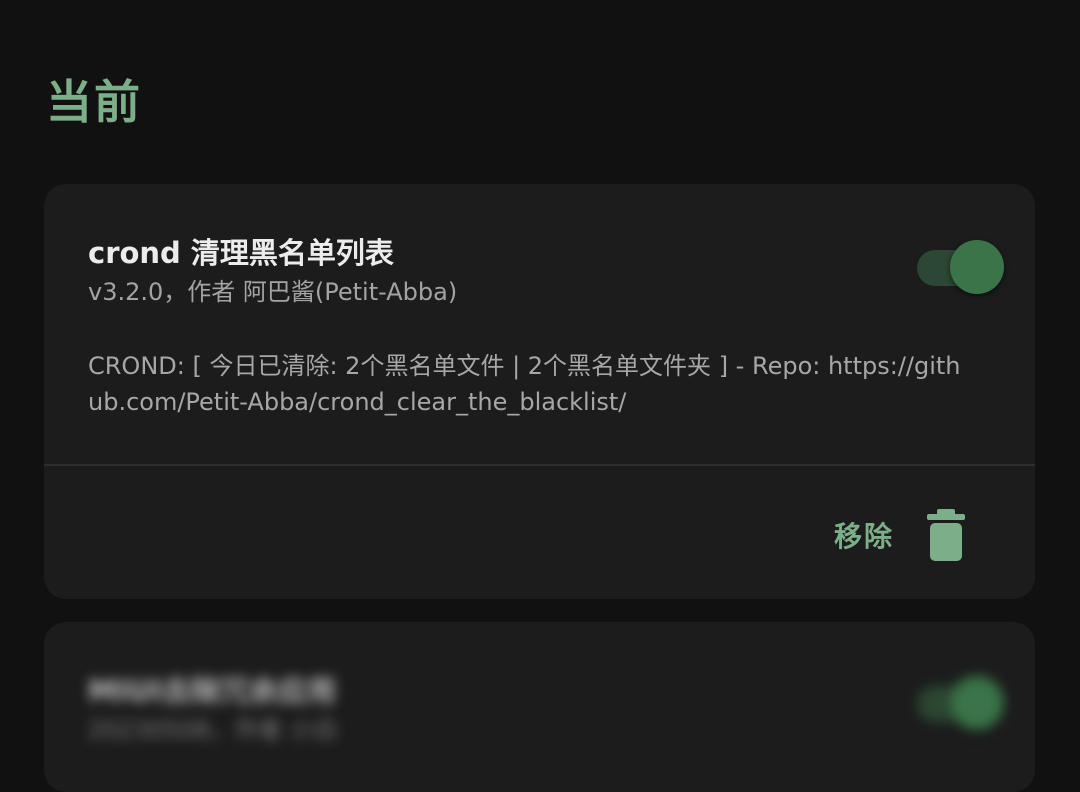  What do you see at coordinates (213, 730) in the screenshot?
I see `module-meta: 20230508，作者 小白` at bounding box center [213, 730].